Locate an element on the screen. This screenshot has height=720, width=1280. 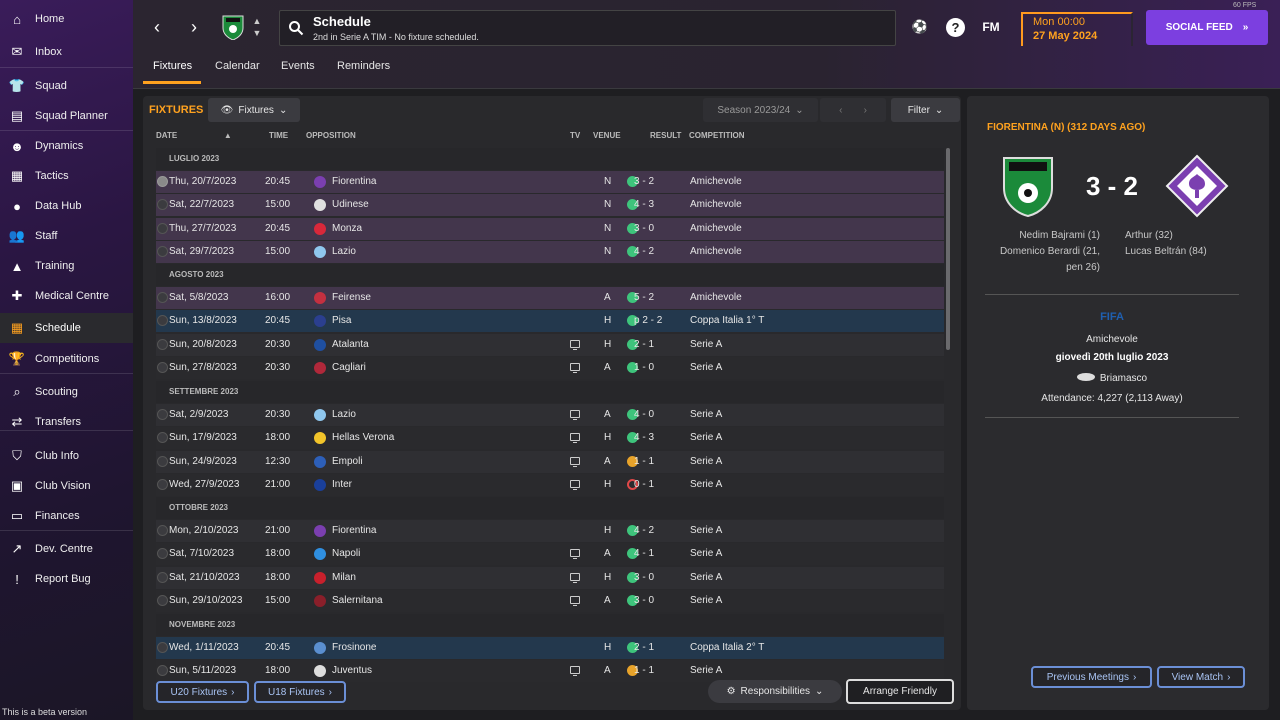
sidebar-item-squad: 👕 Squad is located at coordinates (66, 86).